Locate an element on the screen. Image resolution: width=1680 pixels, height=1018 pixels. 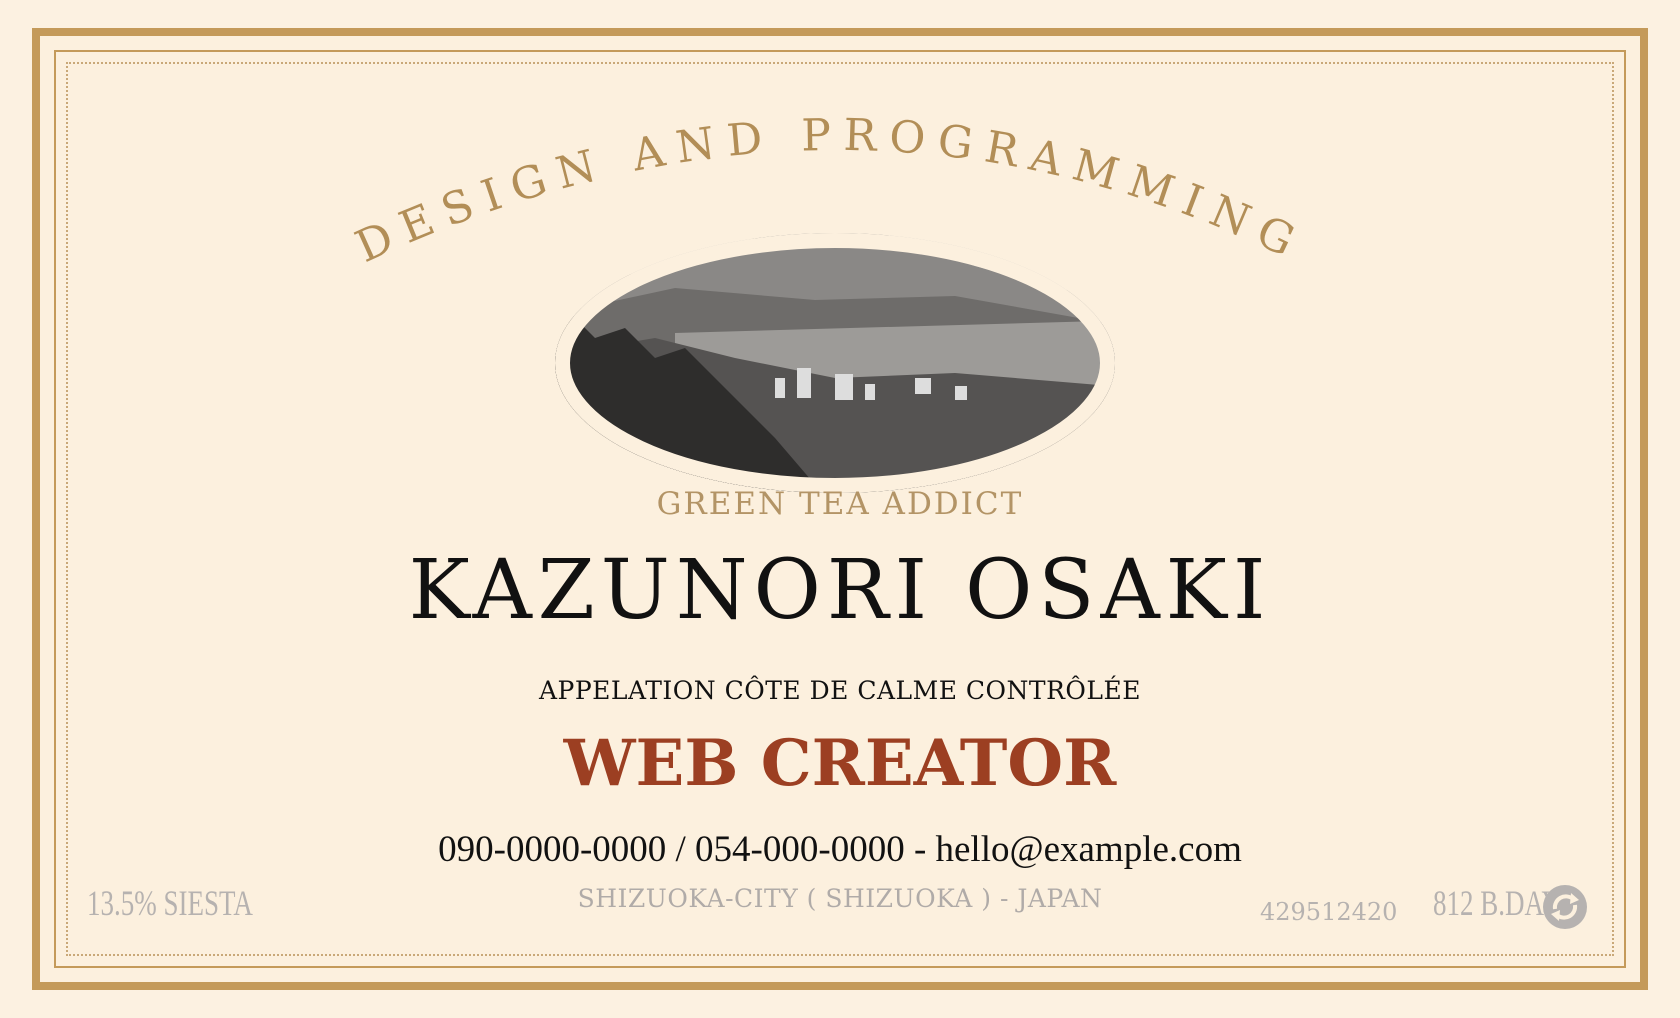
appellation: APPELATION CÔTE DE CALME CONTRÔLÉE is located at coordinates (839, 690).